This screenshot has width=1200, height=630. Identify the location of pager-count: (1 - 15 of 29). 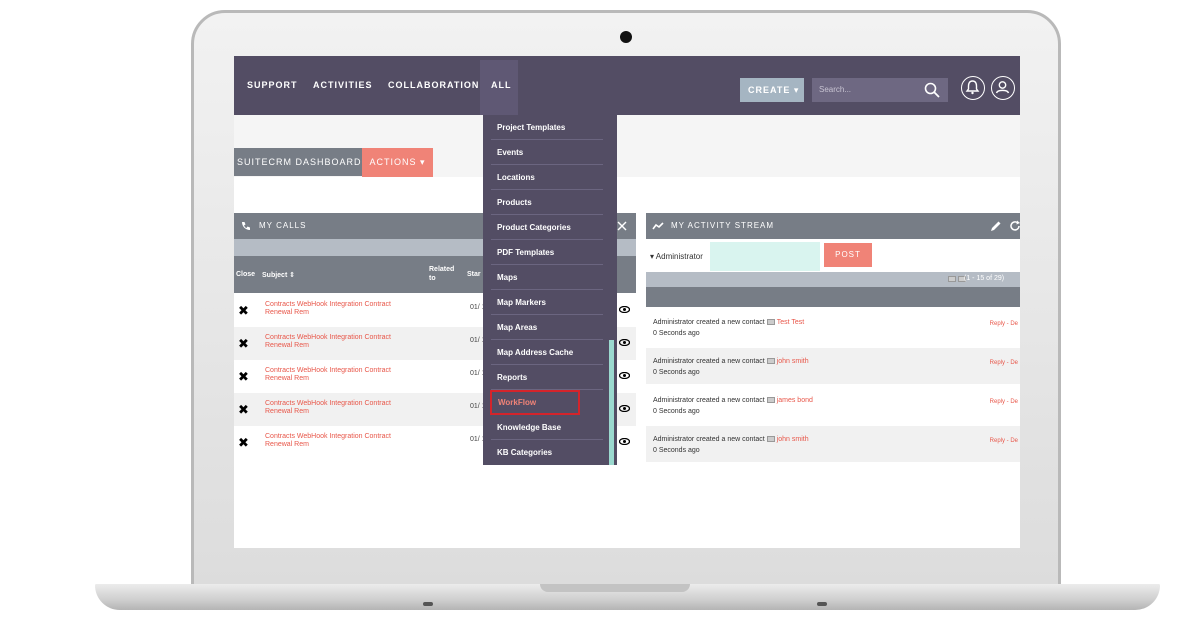
(984, 278).